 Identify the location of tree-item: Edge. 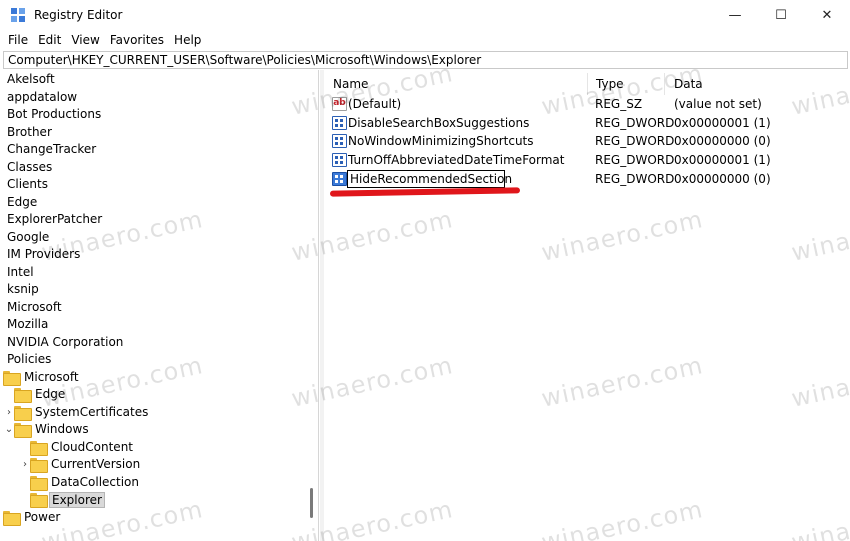
(22, 202).